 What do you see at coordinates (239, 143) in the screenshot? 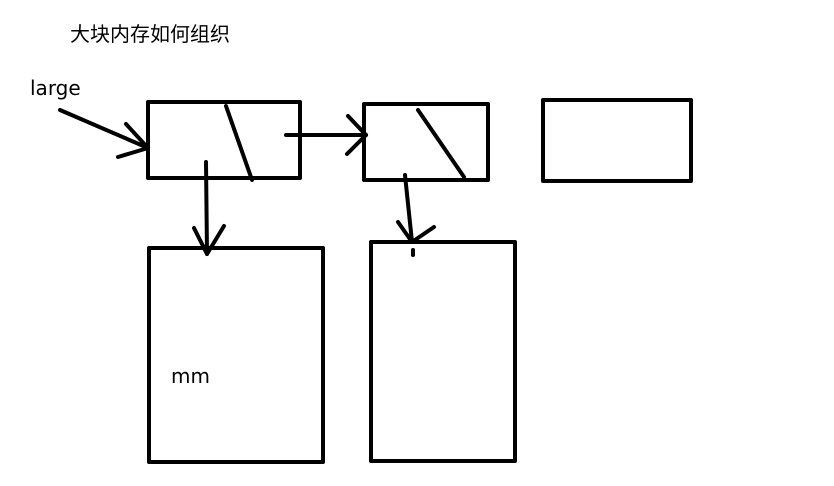
I see `node-1-null-slash` at bounding box center [239, 143].